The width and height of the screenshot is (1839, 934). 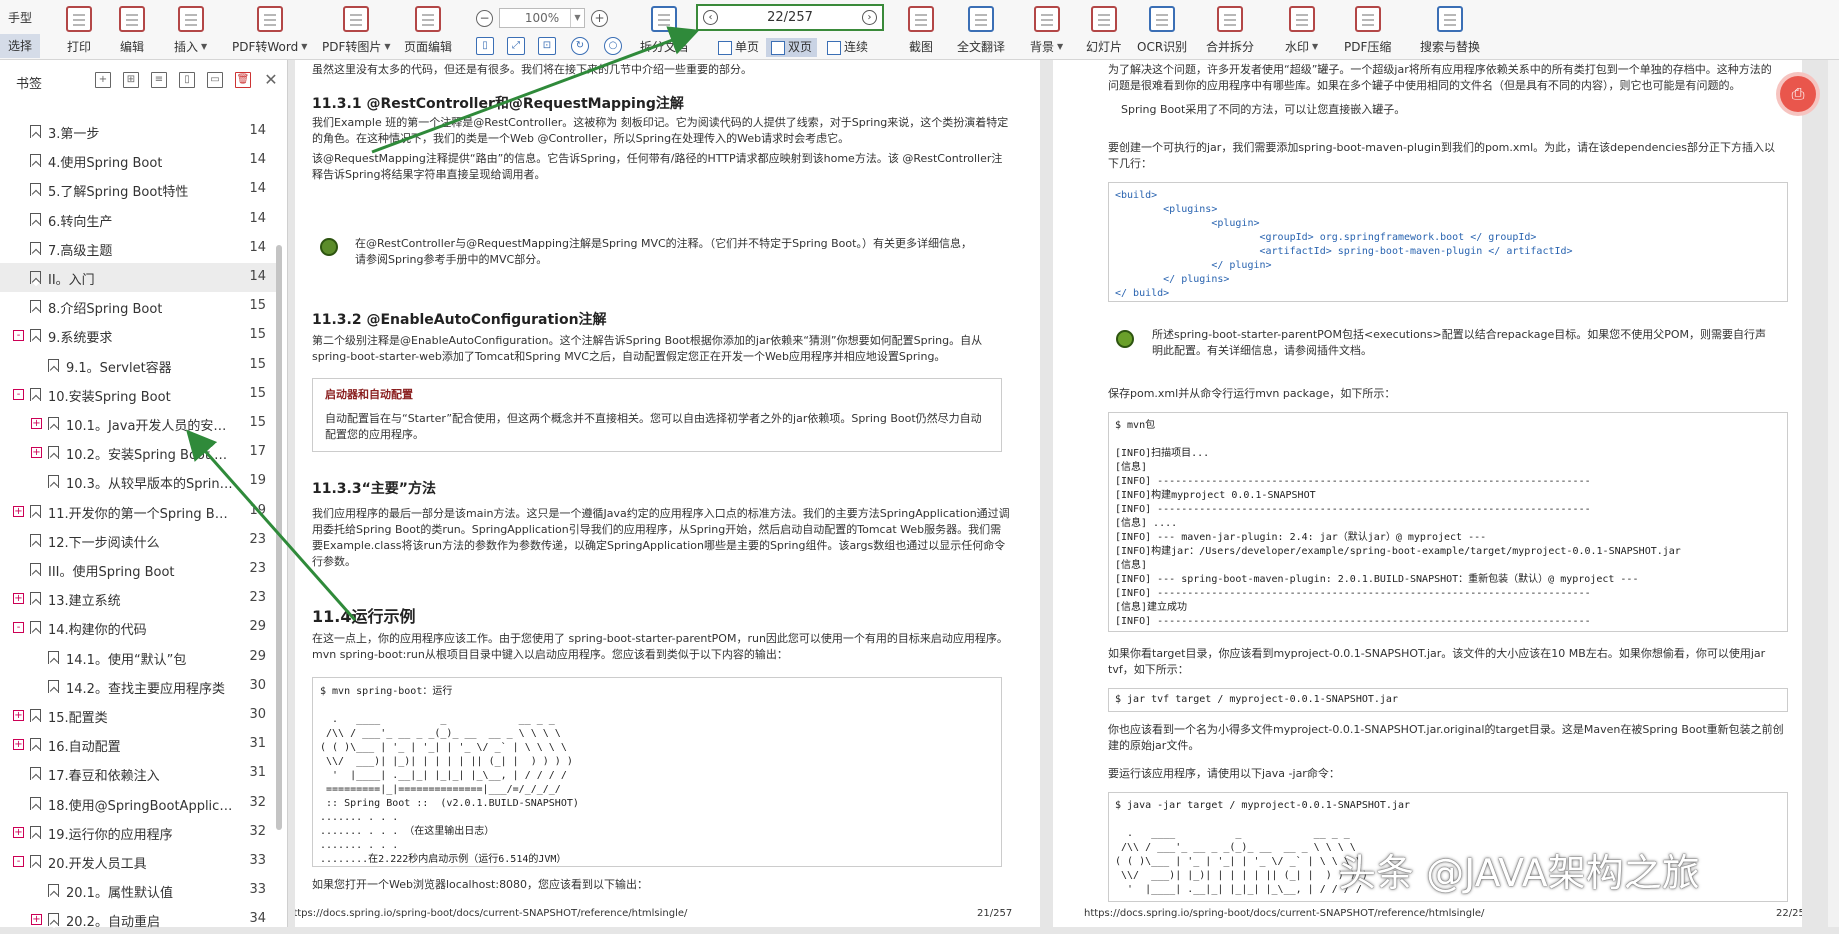 What do you see at coordinates (138, 773) in the screenshot?
I see `bookmark-item: 17.春豆和依赖注入 31` at bounding box center [138, 773].